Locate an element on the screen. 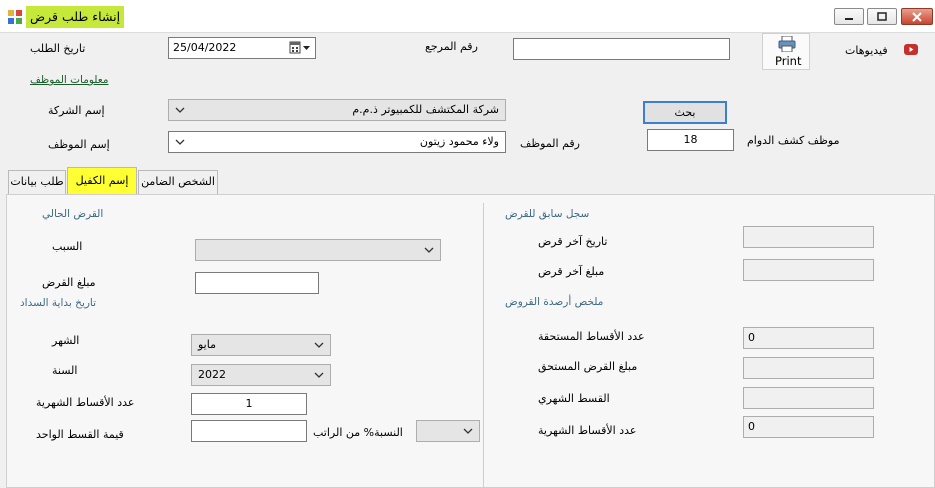  year-value: 2022 is located at coordinates (212, 374).